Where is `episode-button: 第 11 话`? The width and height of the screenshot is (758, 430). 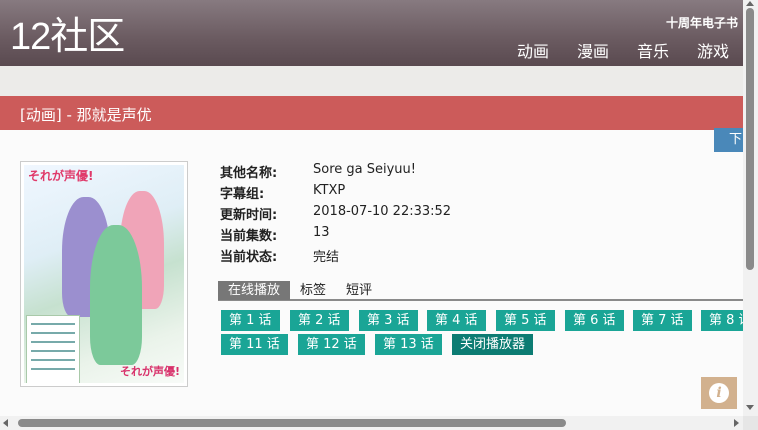
episode-button: 第 11 话 is located at coordinates (254, 344).